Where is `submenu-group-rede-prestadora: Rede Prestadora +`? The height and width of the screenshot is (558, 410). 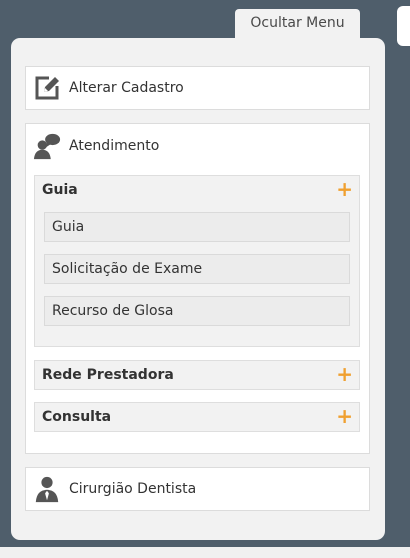
submenu-group-rede-prestadora: Rede Prestadora + is located at coordinates (197, 375).